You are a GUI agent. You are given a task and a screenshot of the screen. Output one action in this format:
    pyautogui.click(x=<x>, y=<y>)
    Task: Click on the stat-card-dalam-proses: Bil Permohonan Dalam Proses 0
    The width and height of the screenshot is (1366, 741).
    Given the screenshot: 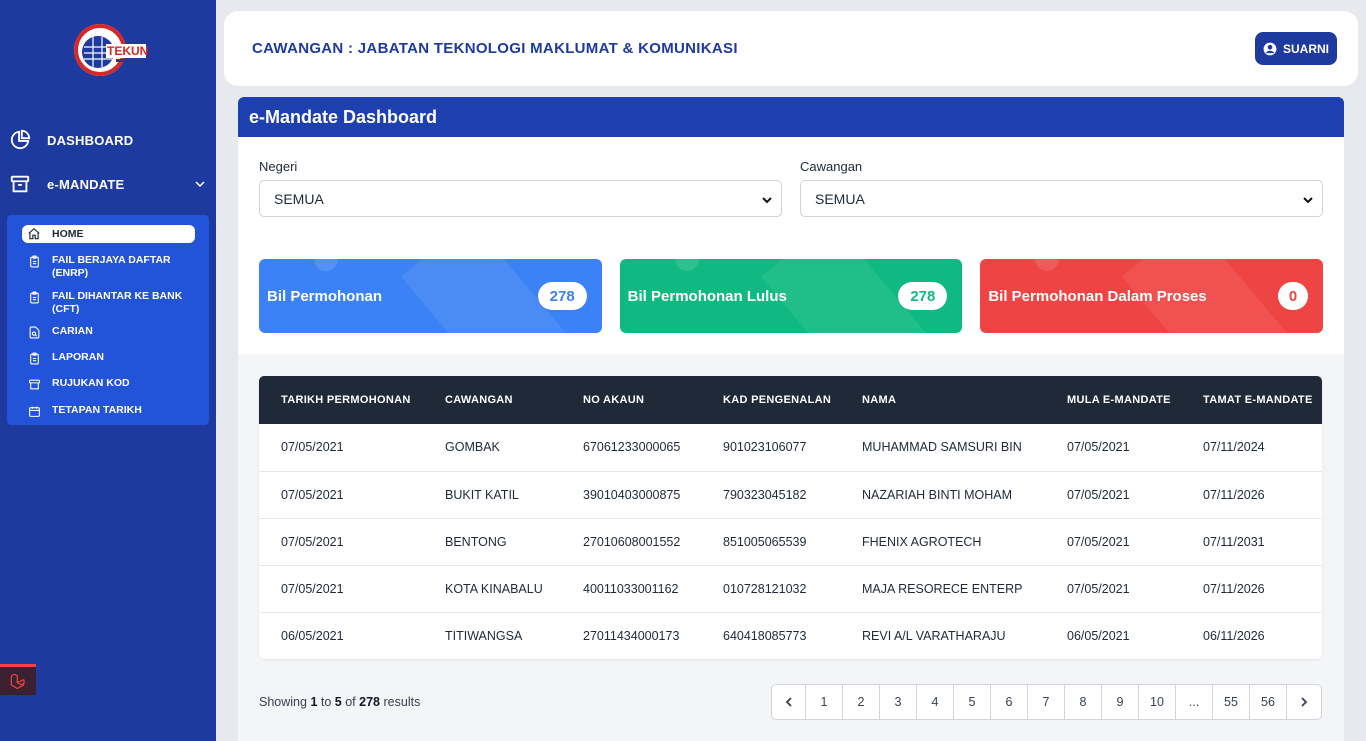 What is the action you would take?
    pyautogui.click(x=1152, y=296)
    